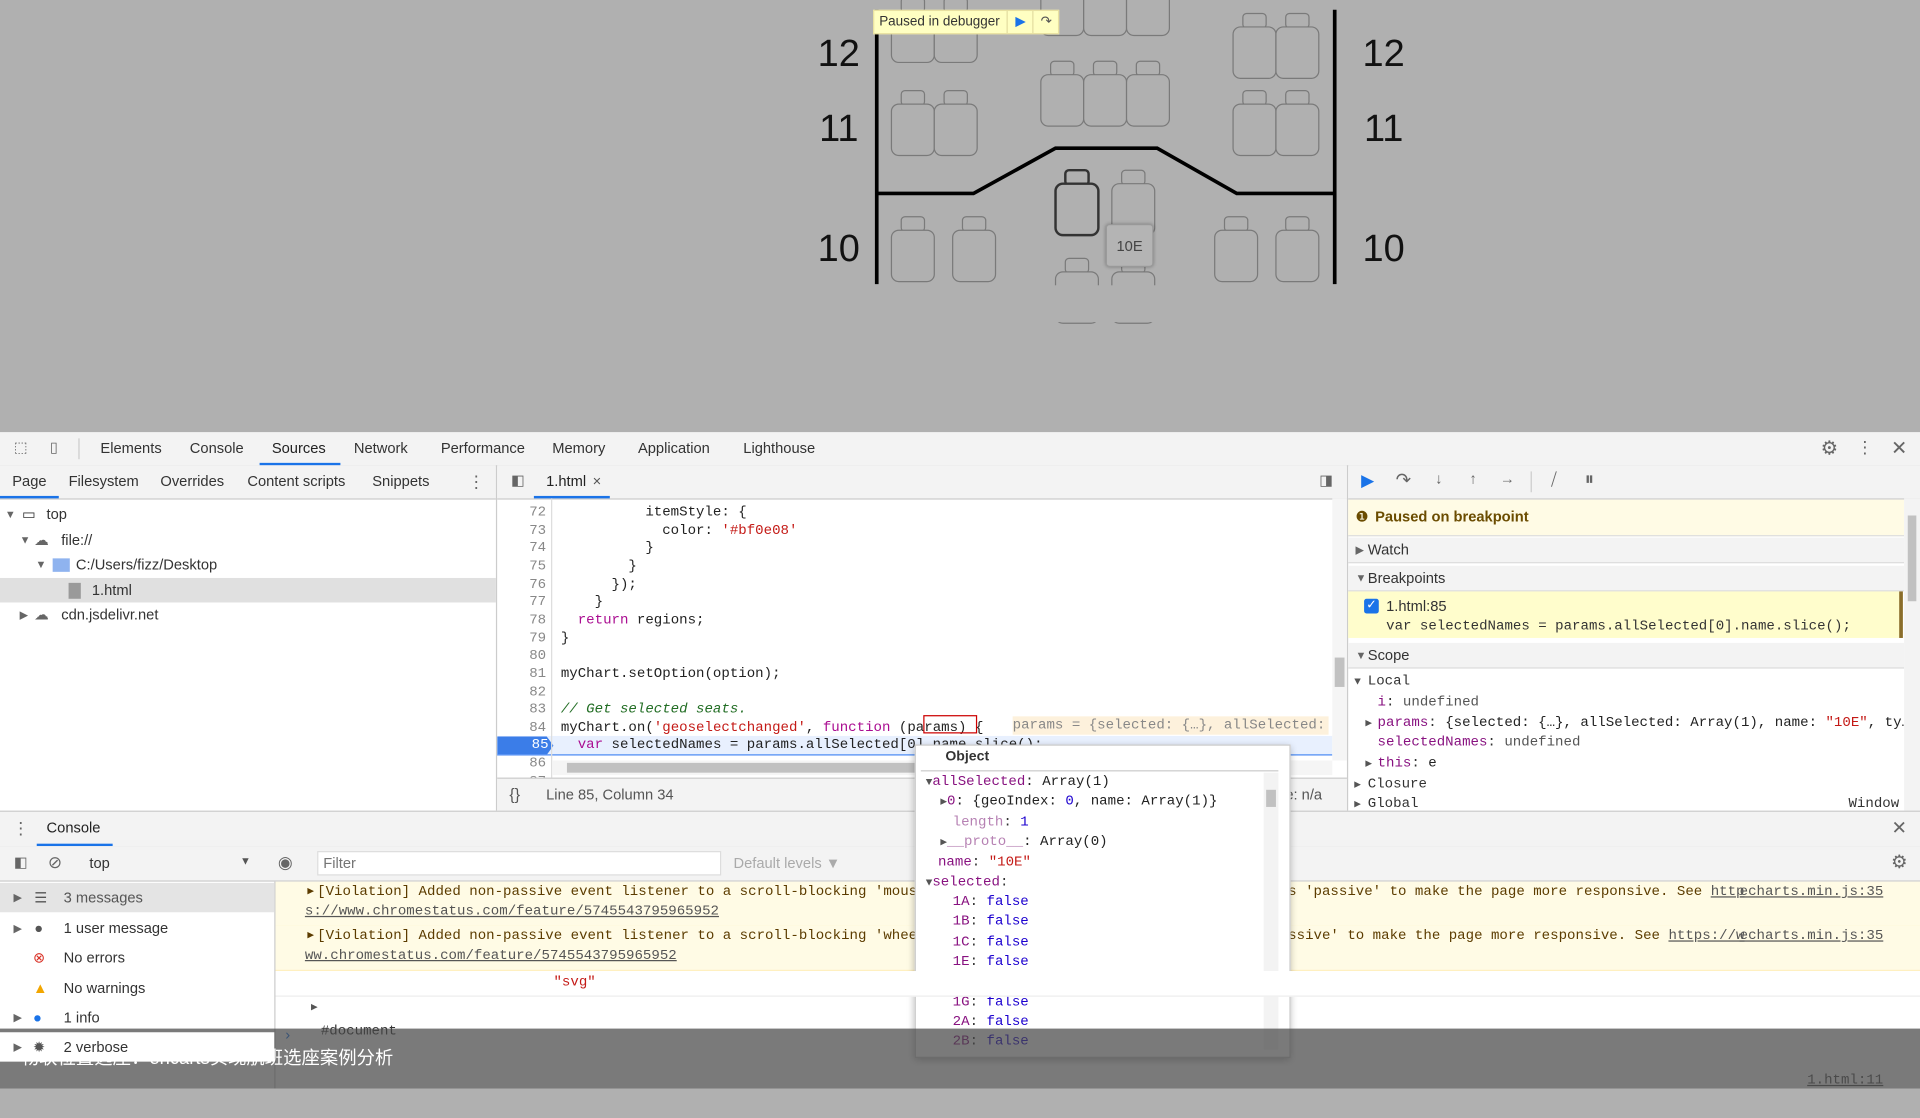  I want to click on tab-network: Network, so click(381, 448).